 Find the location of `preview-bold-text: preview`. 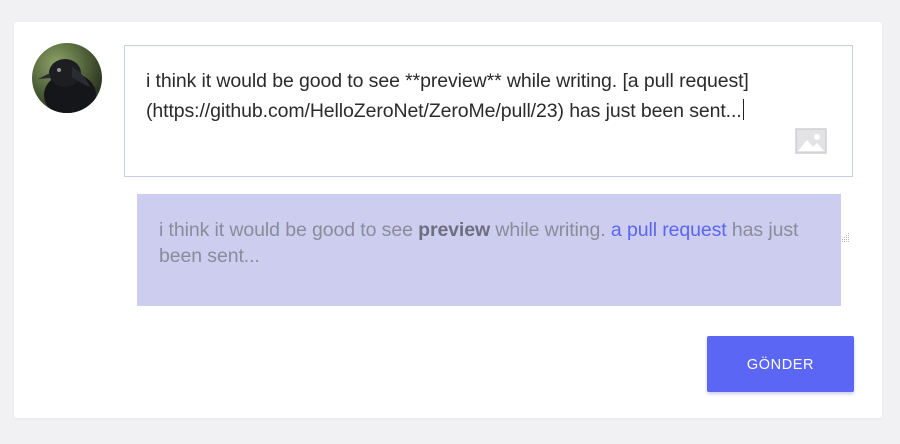

preview-bold-text: preview is located at coordinates (454, 230).